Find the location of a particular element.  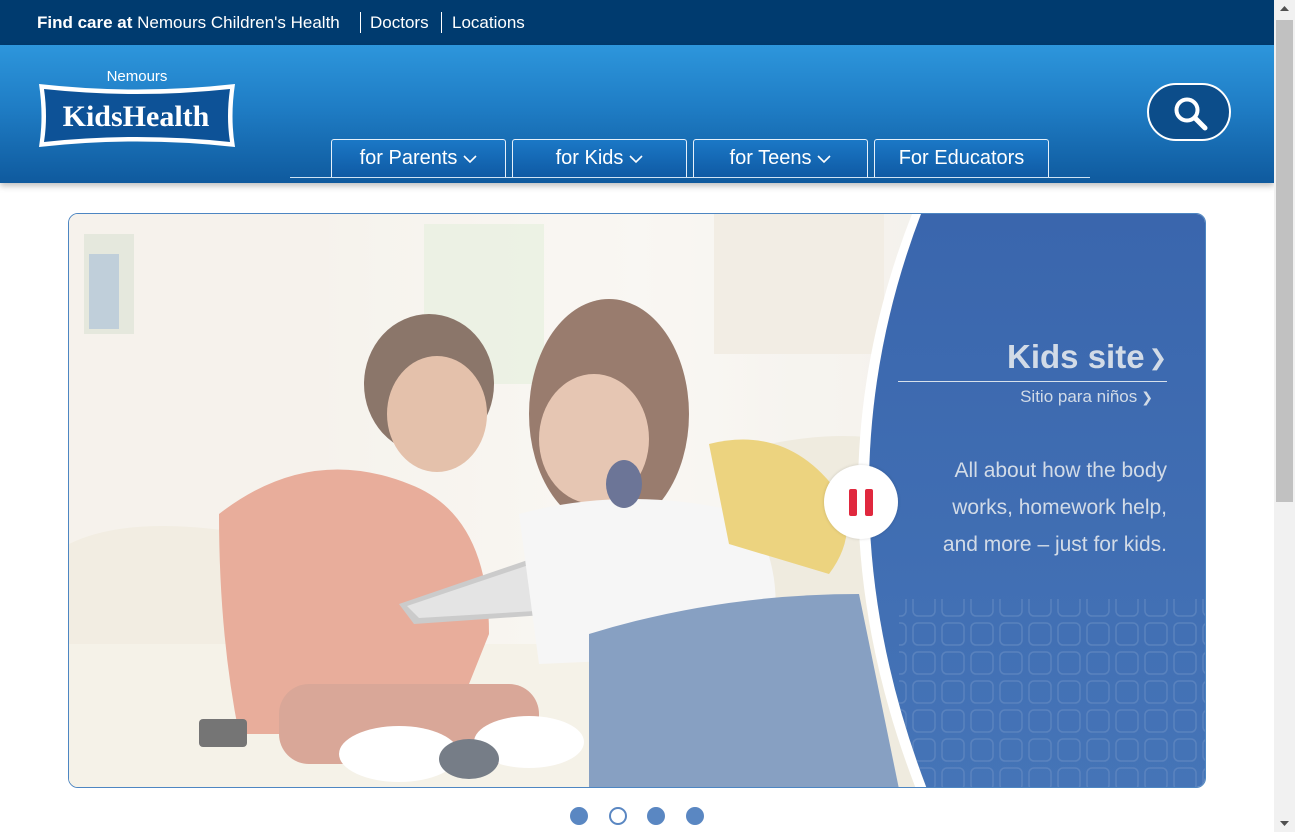

scroll-up-arrow-icon is located at coordinates (1284, 8).